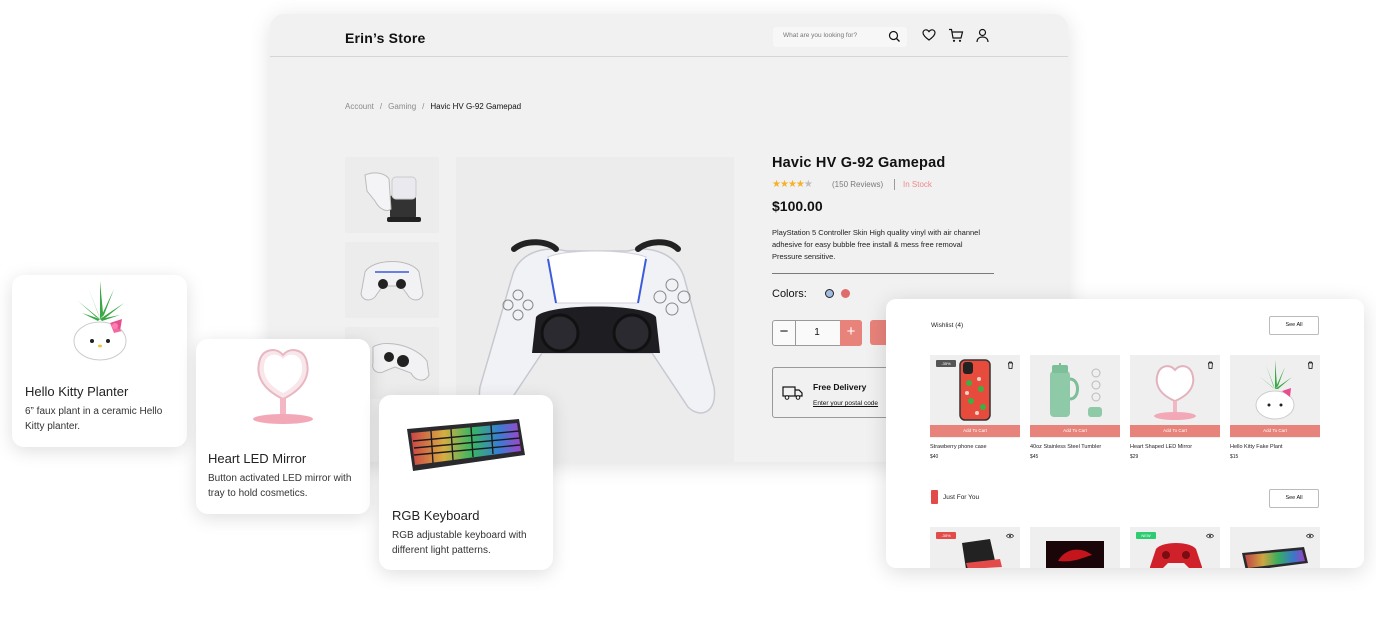  Describe the element at coordinates (1075, 554) in the screenshot. I see `monitor-image` at that location.